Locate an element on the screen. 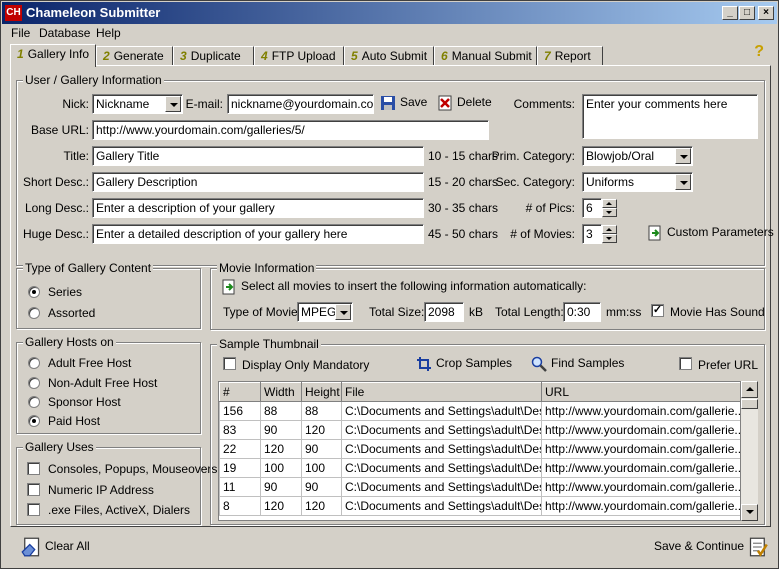 This screenshot has width=779, height=569. movie-sound-checkbox: ✓ is located at coordinates (657, 310).